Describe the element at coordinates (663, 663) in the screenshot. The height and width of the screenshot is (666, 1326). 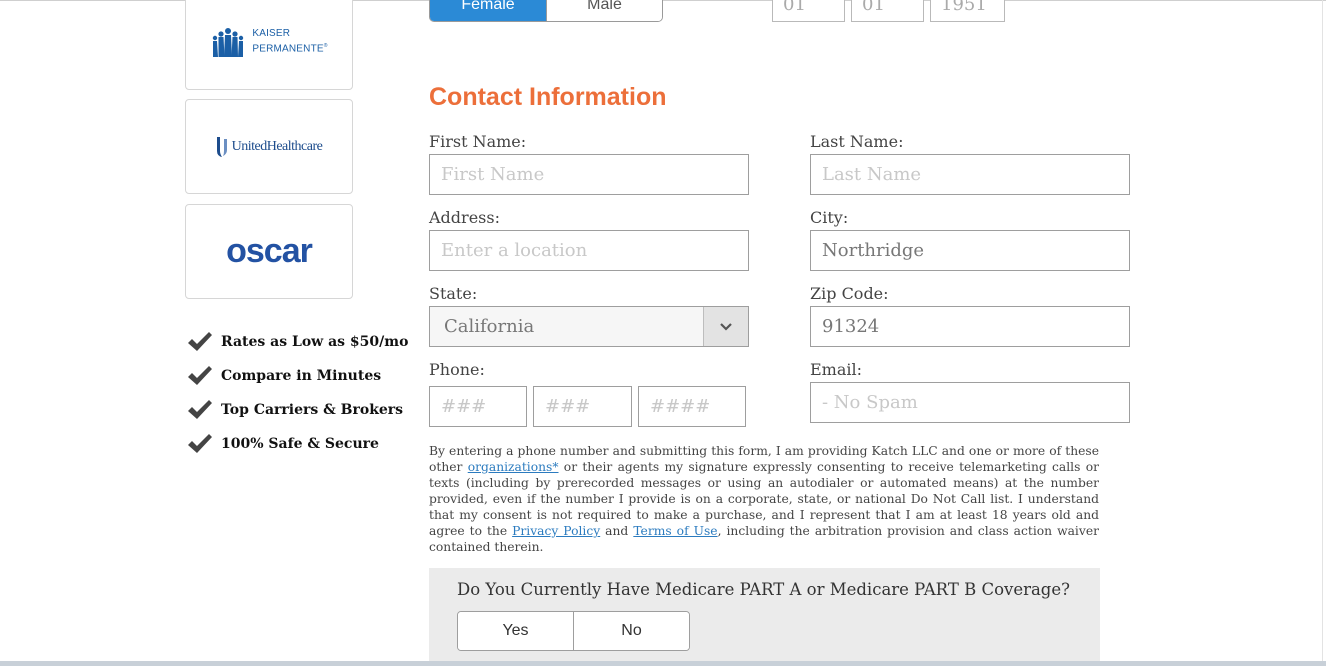
I see `bottom-bar` at that location.